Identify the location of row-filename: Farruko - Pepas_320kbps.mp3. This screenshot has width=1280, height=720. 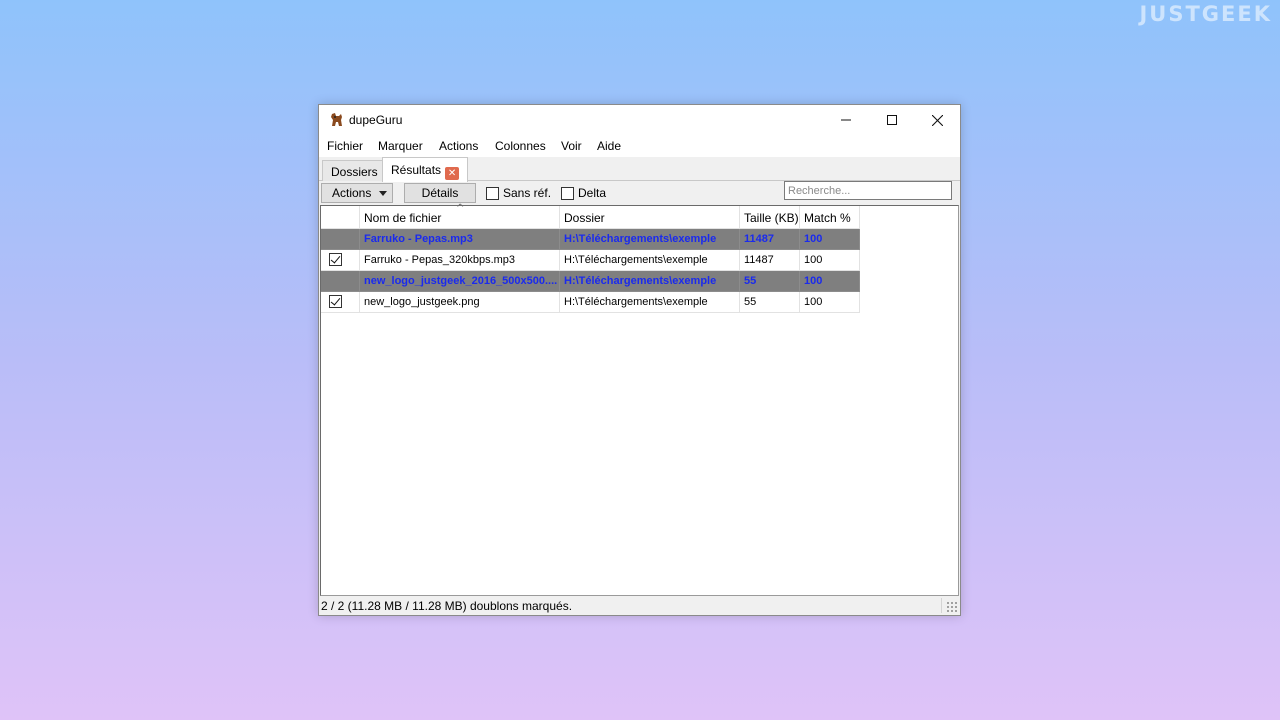
(460, 260).